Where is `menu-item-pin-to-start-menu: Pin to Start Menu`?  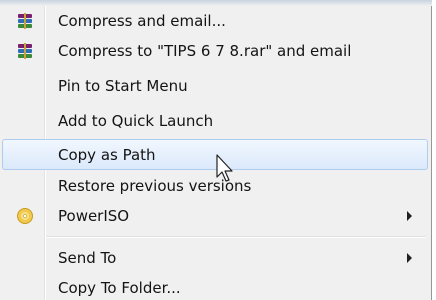 menu-item-pin-to-start-menu: Pin to Start Menu is located at coordinates (215, 86).